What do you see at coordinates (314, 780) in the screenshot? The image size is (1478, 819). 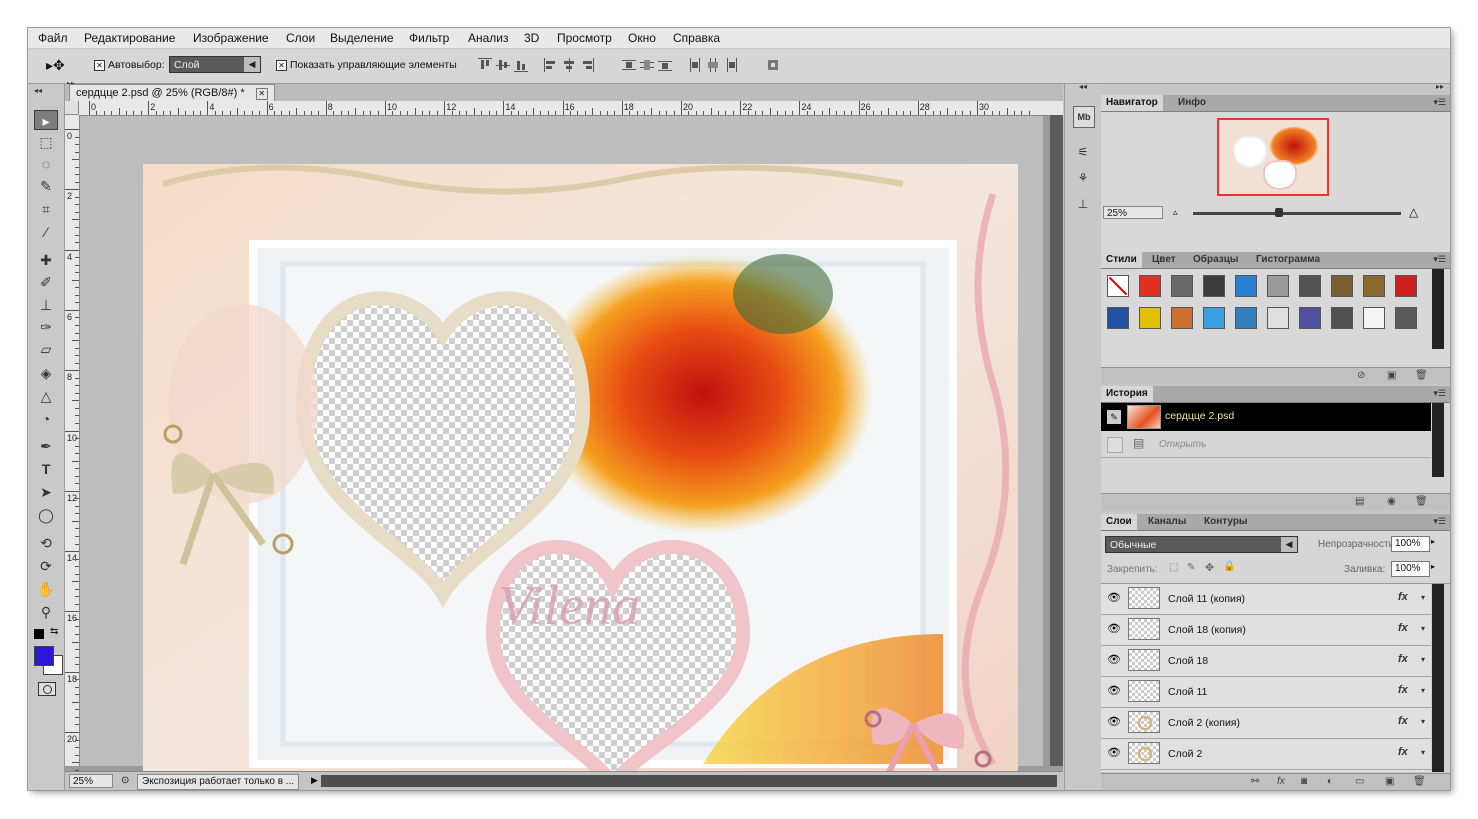 I see `status-menu-arrow-icon: ▶` at bounding box center [314, 780].